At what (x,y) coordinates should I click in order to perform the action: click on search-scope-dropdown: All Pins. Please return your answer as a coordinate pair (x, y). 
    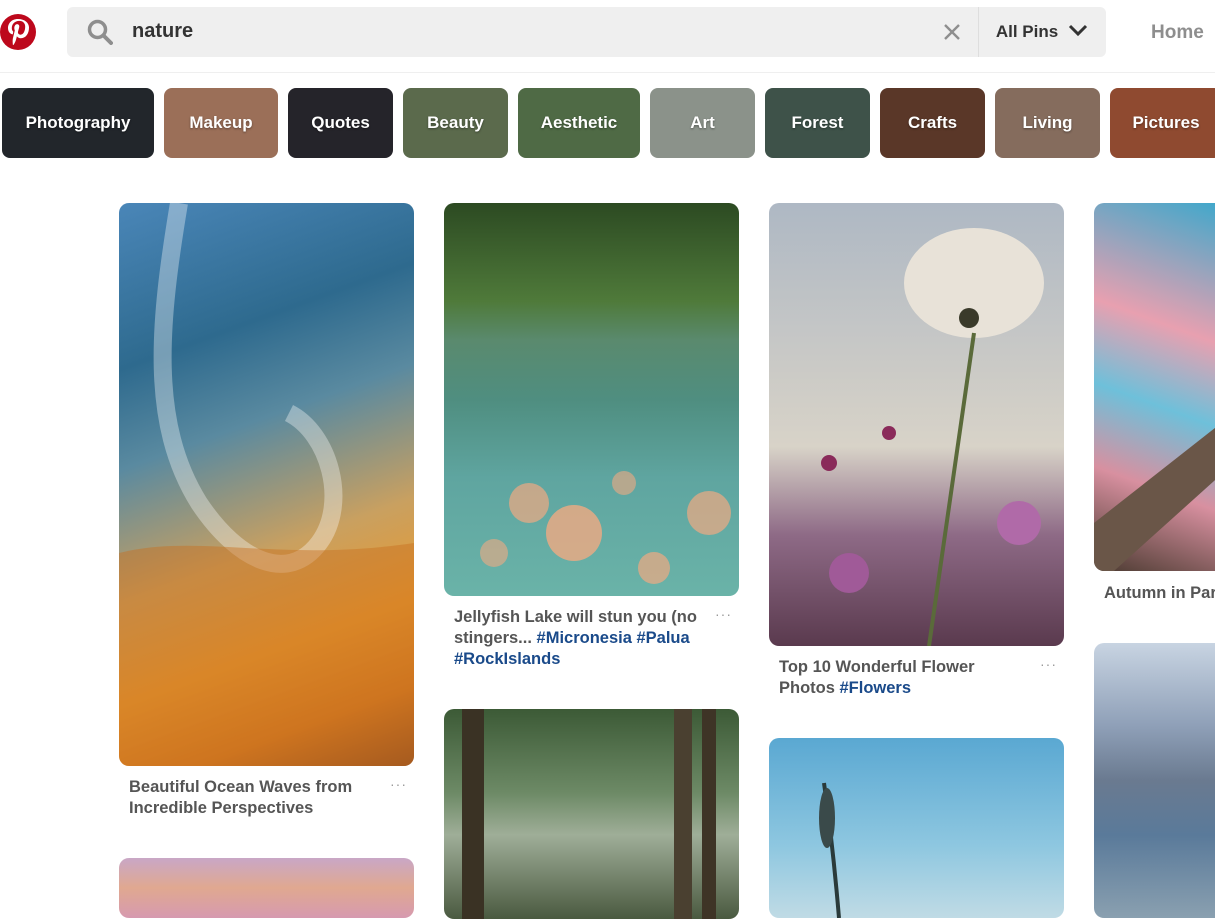
    Looking at the image, I should click on (1042, 32).